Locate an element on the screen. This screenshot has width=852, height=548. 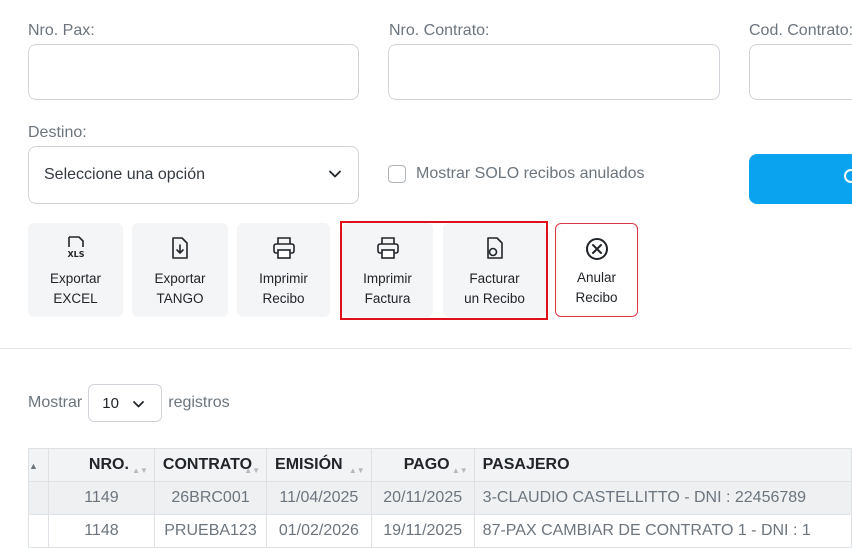
header-control: ▲ is located at coordinates (38, 465).